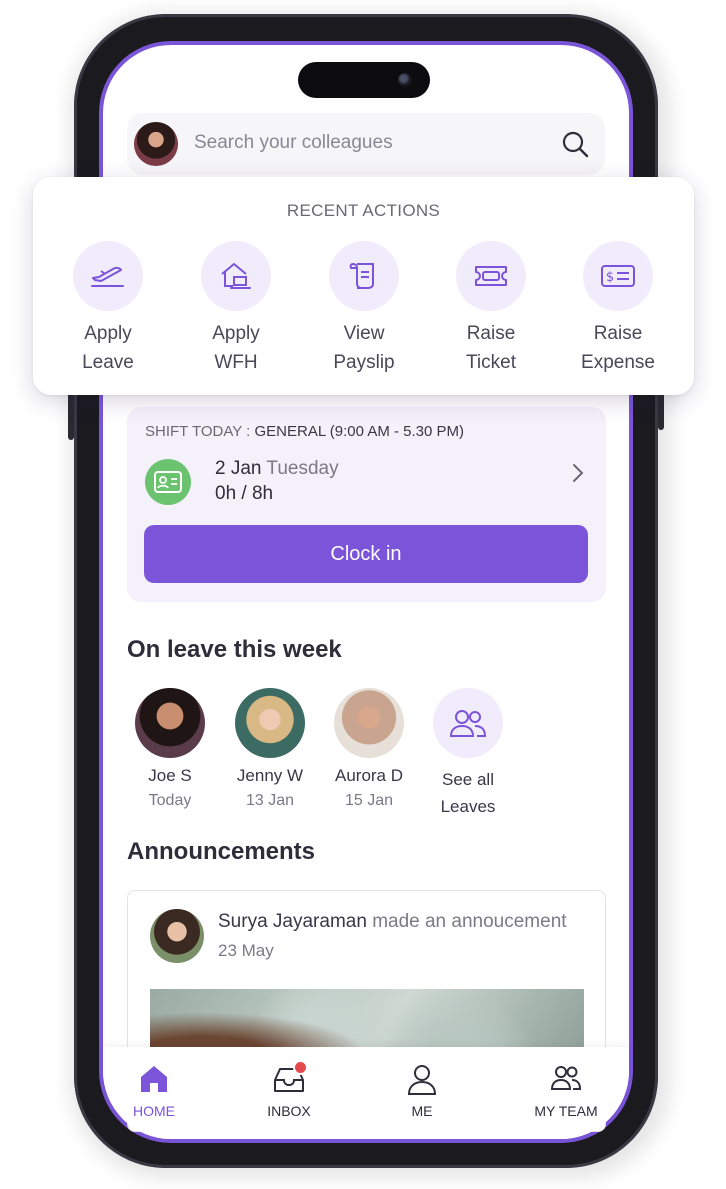 This screenshot has height=1189, width=726. I want to click on see-all-leaves-button: See all Leaves, so click(468, 754).